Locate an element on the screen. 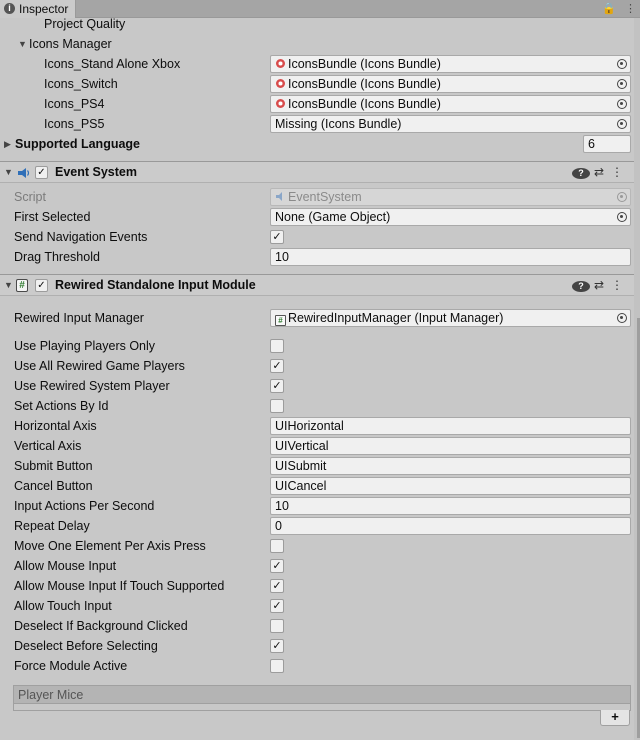  module-setting-label: Horizontal Axis is located at coordinates (55, 426).